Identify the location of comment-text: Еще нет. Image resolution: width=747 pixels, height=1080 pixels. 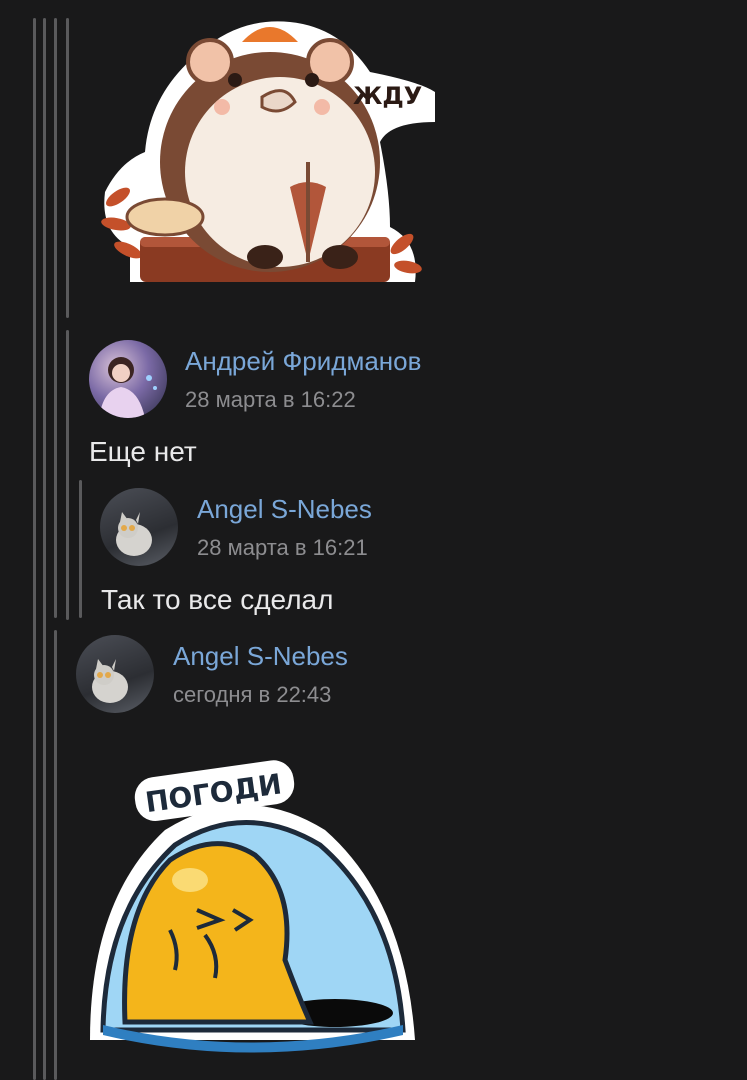
(143, 451).